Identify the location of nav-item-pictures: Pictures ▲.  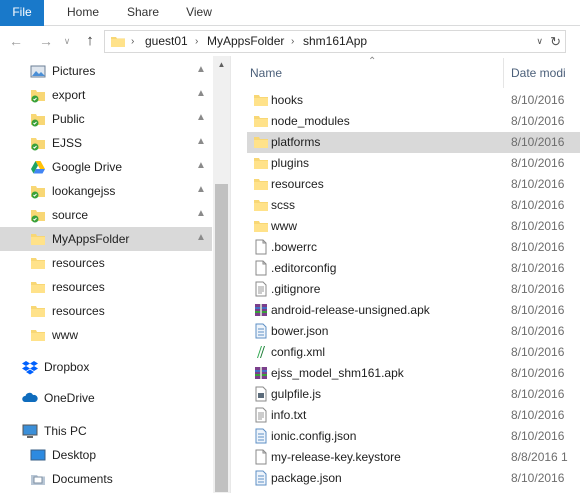
(106, 71).